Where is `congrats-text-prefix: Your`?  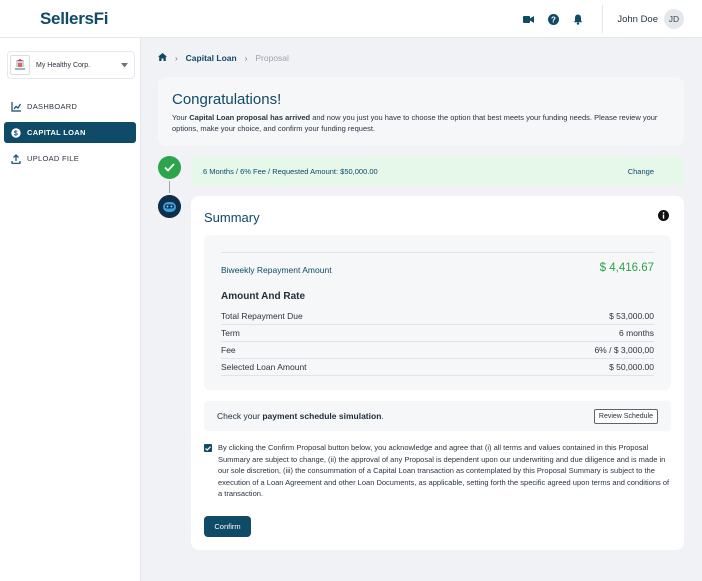
congrats-text-prefix: Your is located at coordinates (181, 117).